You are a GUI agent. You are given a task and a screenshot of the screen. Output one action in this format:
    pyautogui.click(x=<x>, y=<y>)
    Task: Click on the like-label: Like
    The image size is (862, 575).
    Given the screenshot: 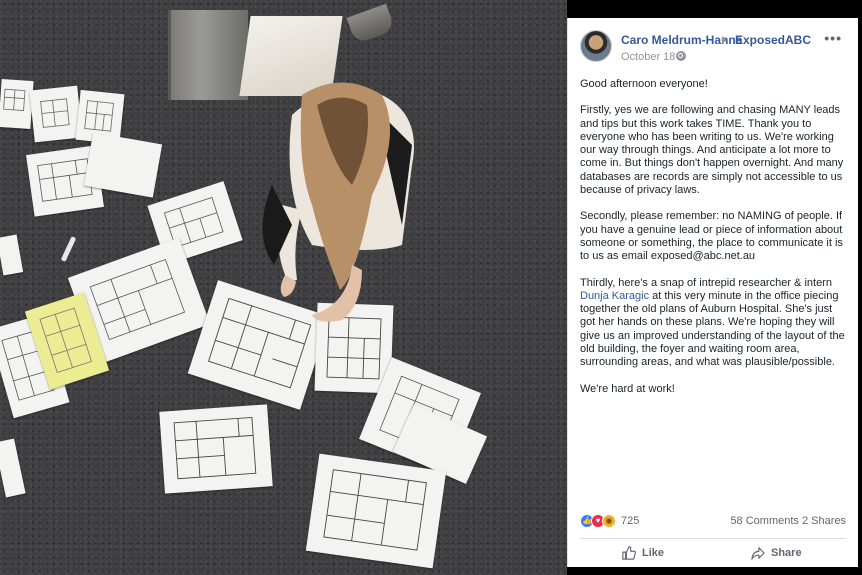 What is the action you would take?
    pyautogui.click(x=653, y=553)
    